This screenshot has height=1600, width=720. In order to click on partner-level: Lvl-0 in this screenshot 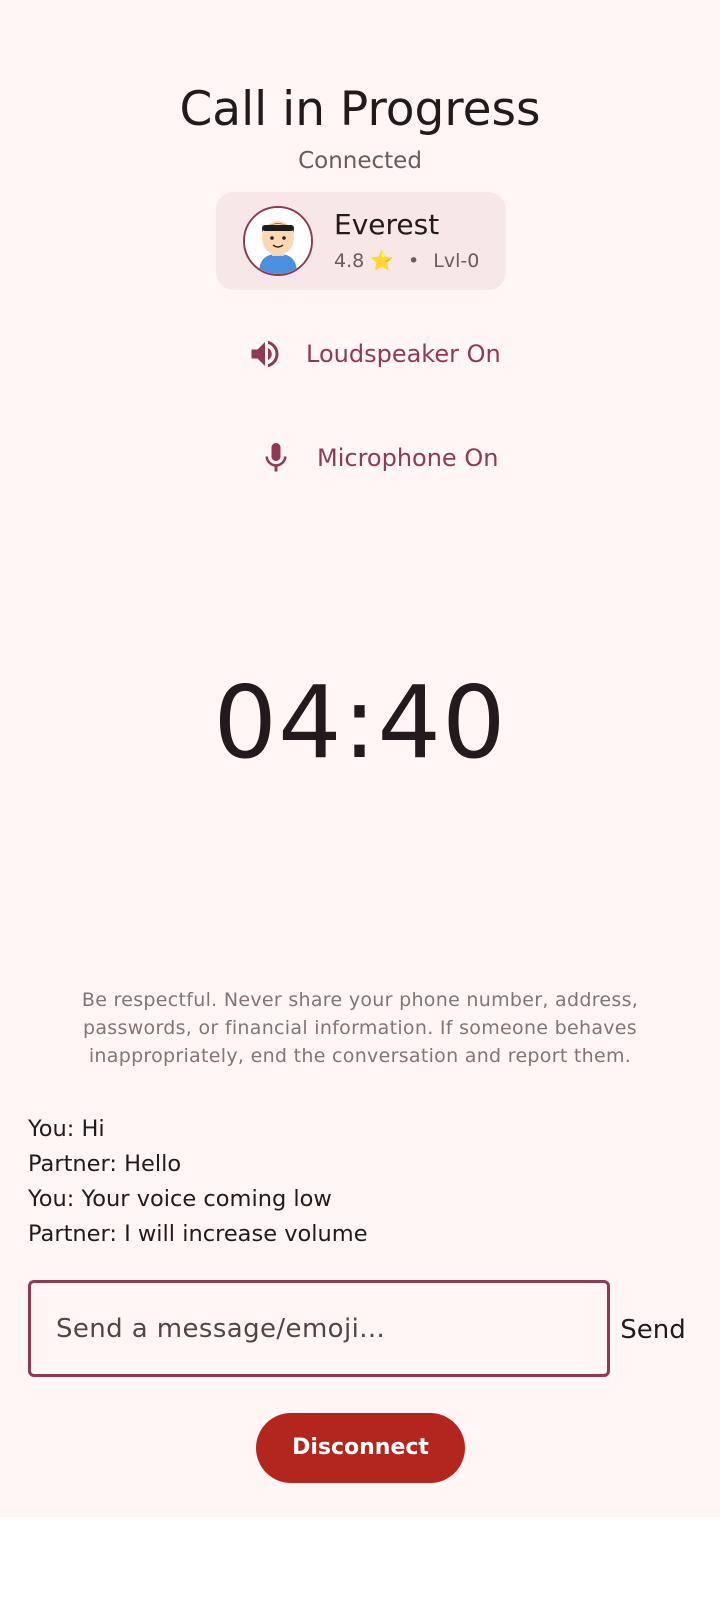, I will do `click(456, 261)`.